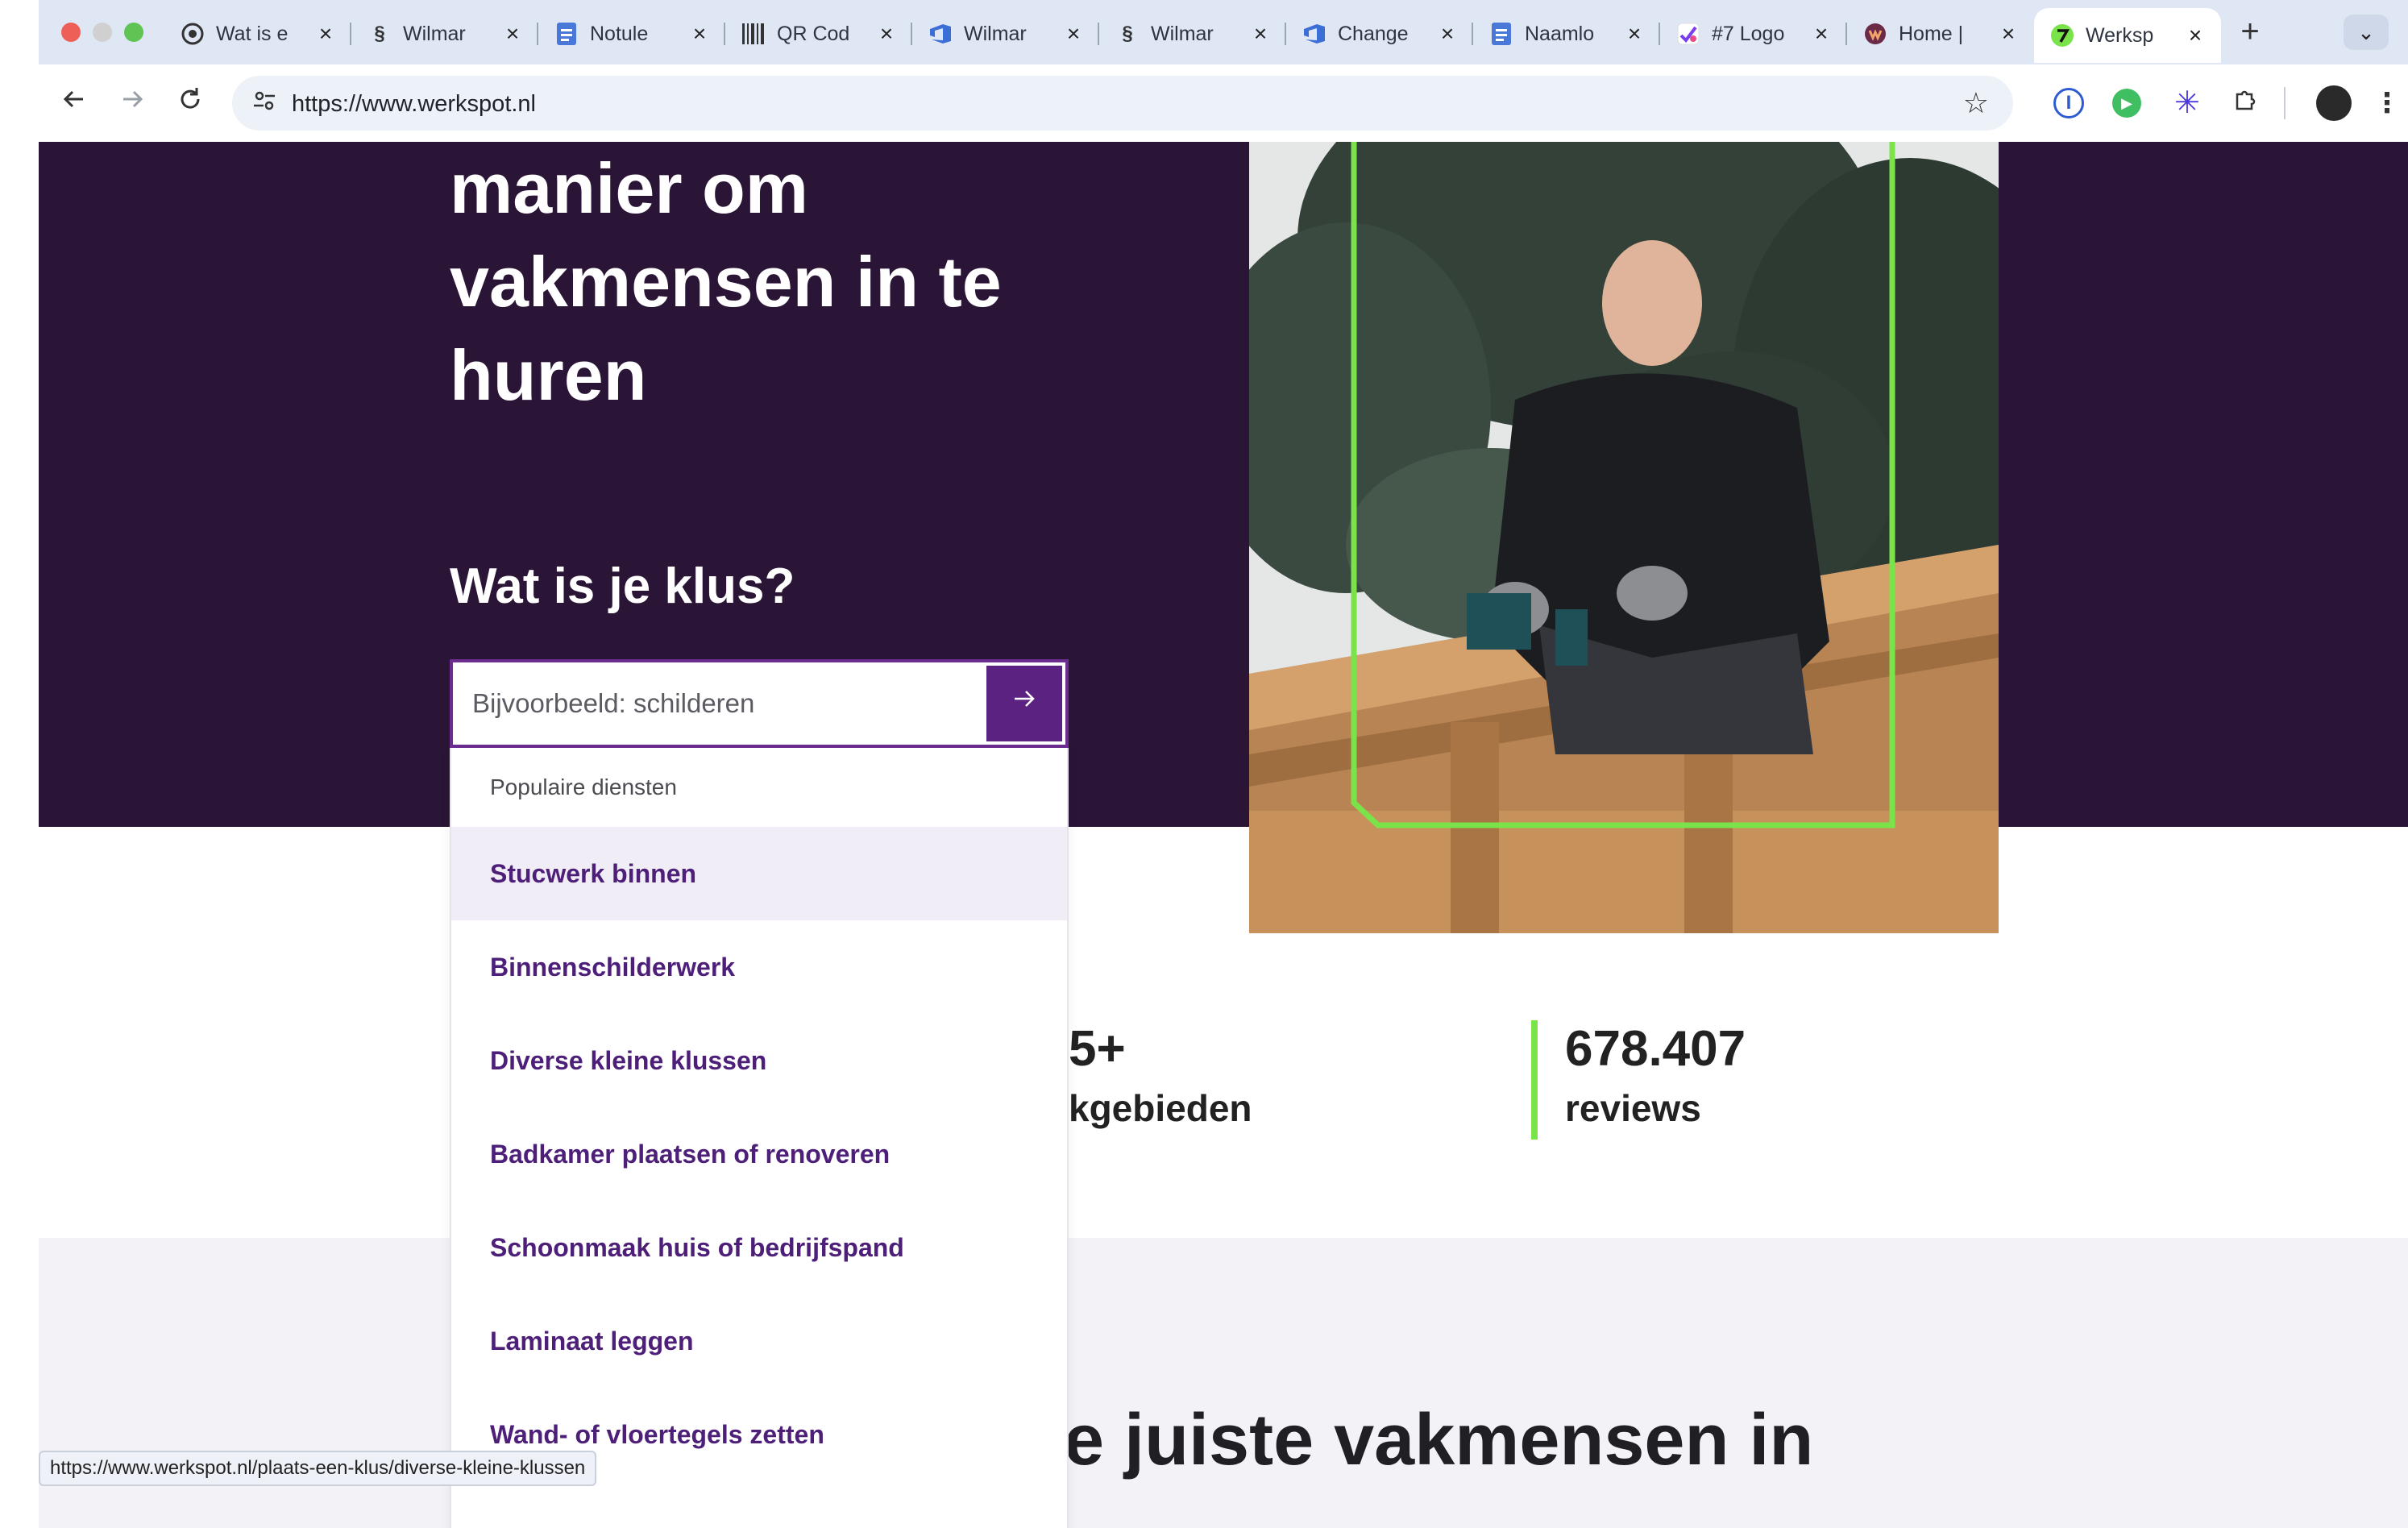  I want to click on werkspot-green-icon, so click(2062, 35).